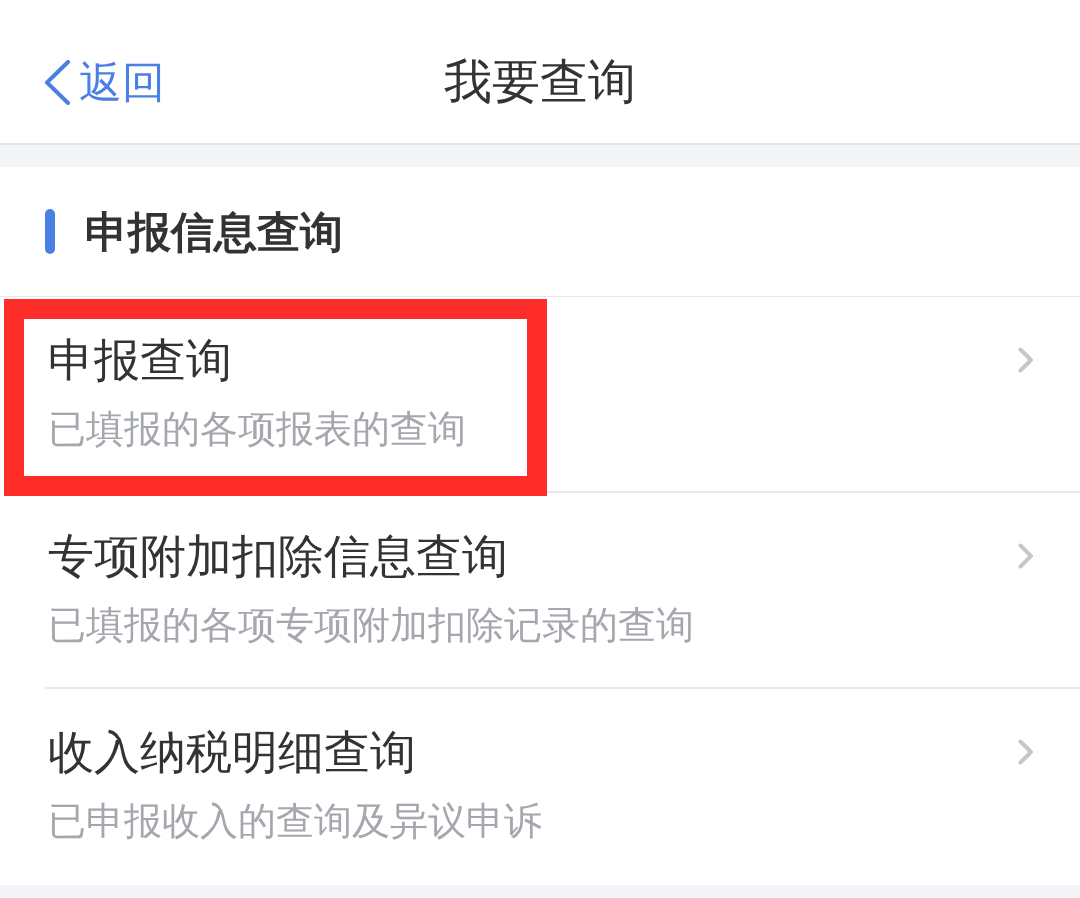 The width and height of the screenshot is (1080, 898). Describe the element at coordinates (371, 625) in the screenshot. I see `item-description: 已填报的各项专项附加扣除记录的查询` at that location.